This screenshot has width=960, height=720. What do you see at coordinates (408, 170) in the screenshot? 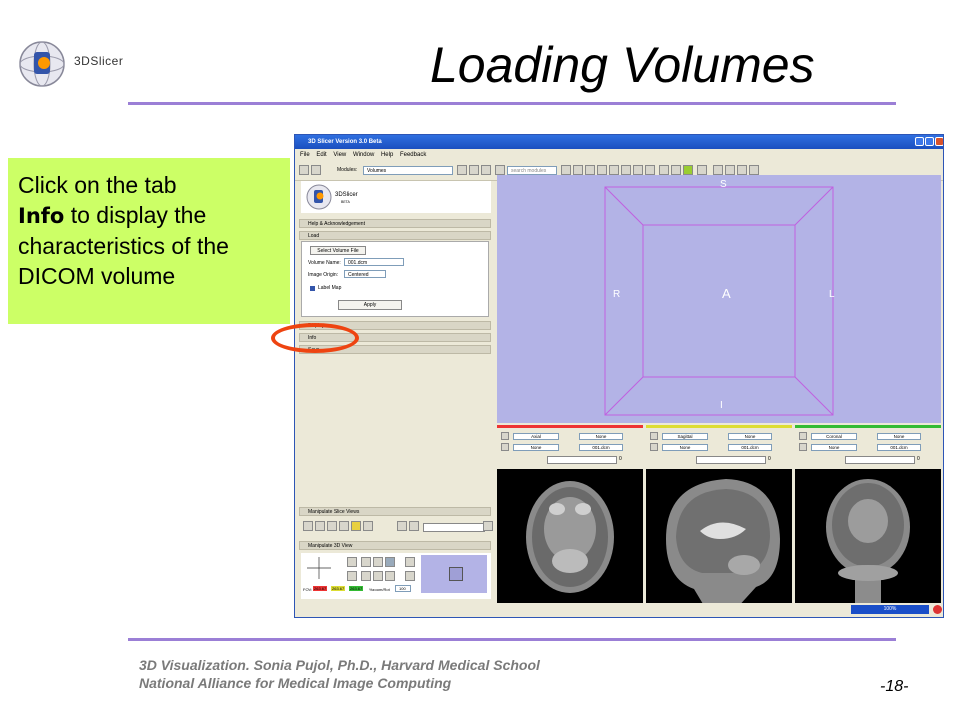
I see `modules-select: Volumes` at bounding box center [408, 170].